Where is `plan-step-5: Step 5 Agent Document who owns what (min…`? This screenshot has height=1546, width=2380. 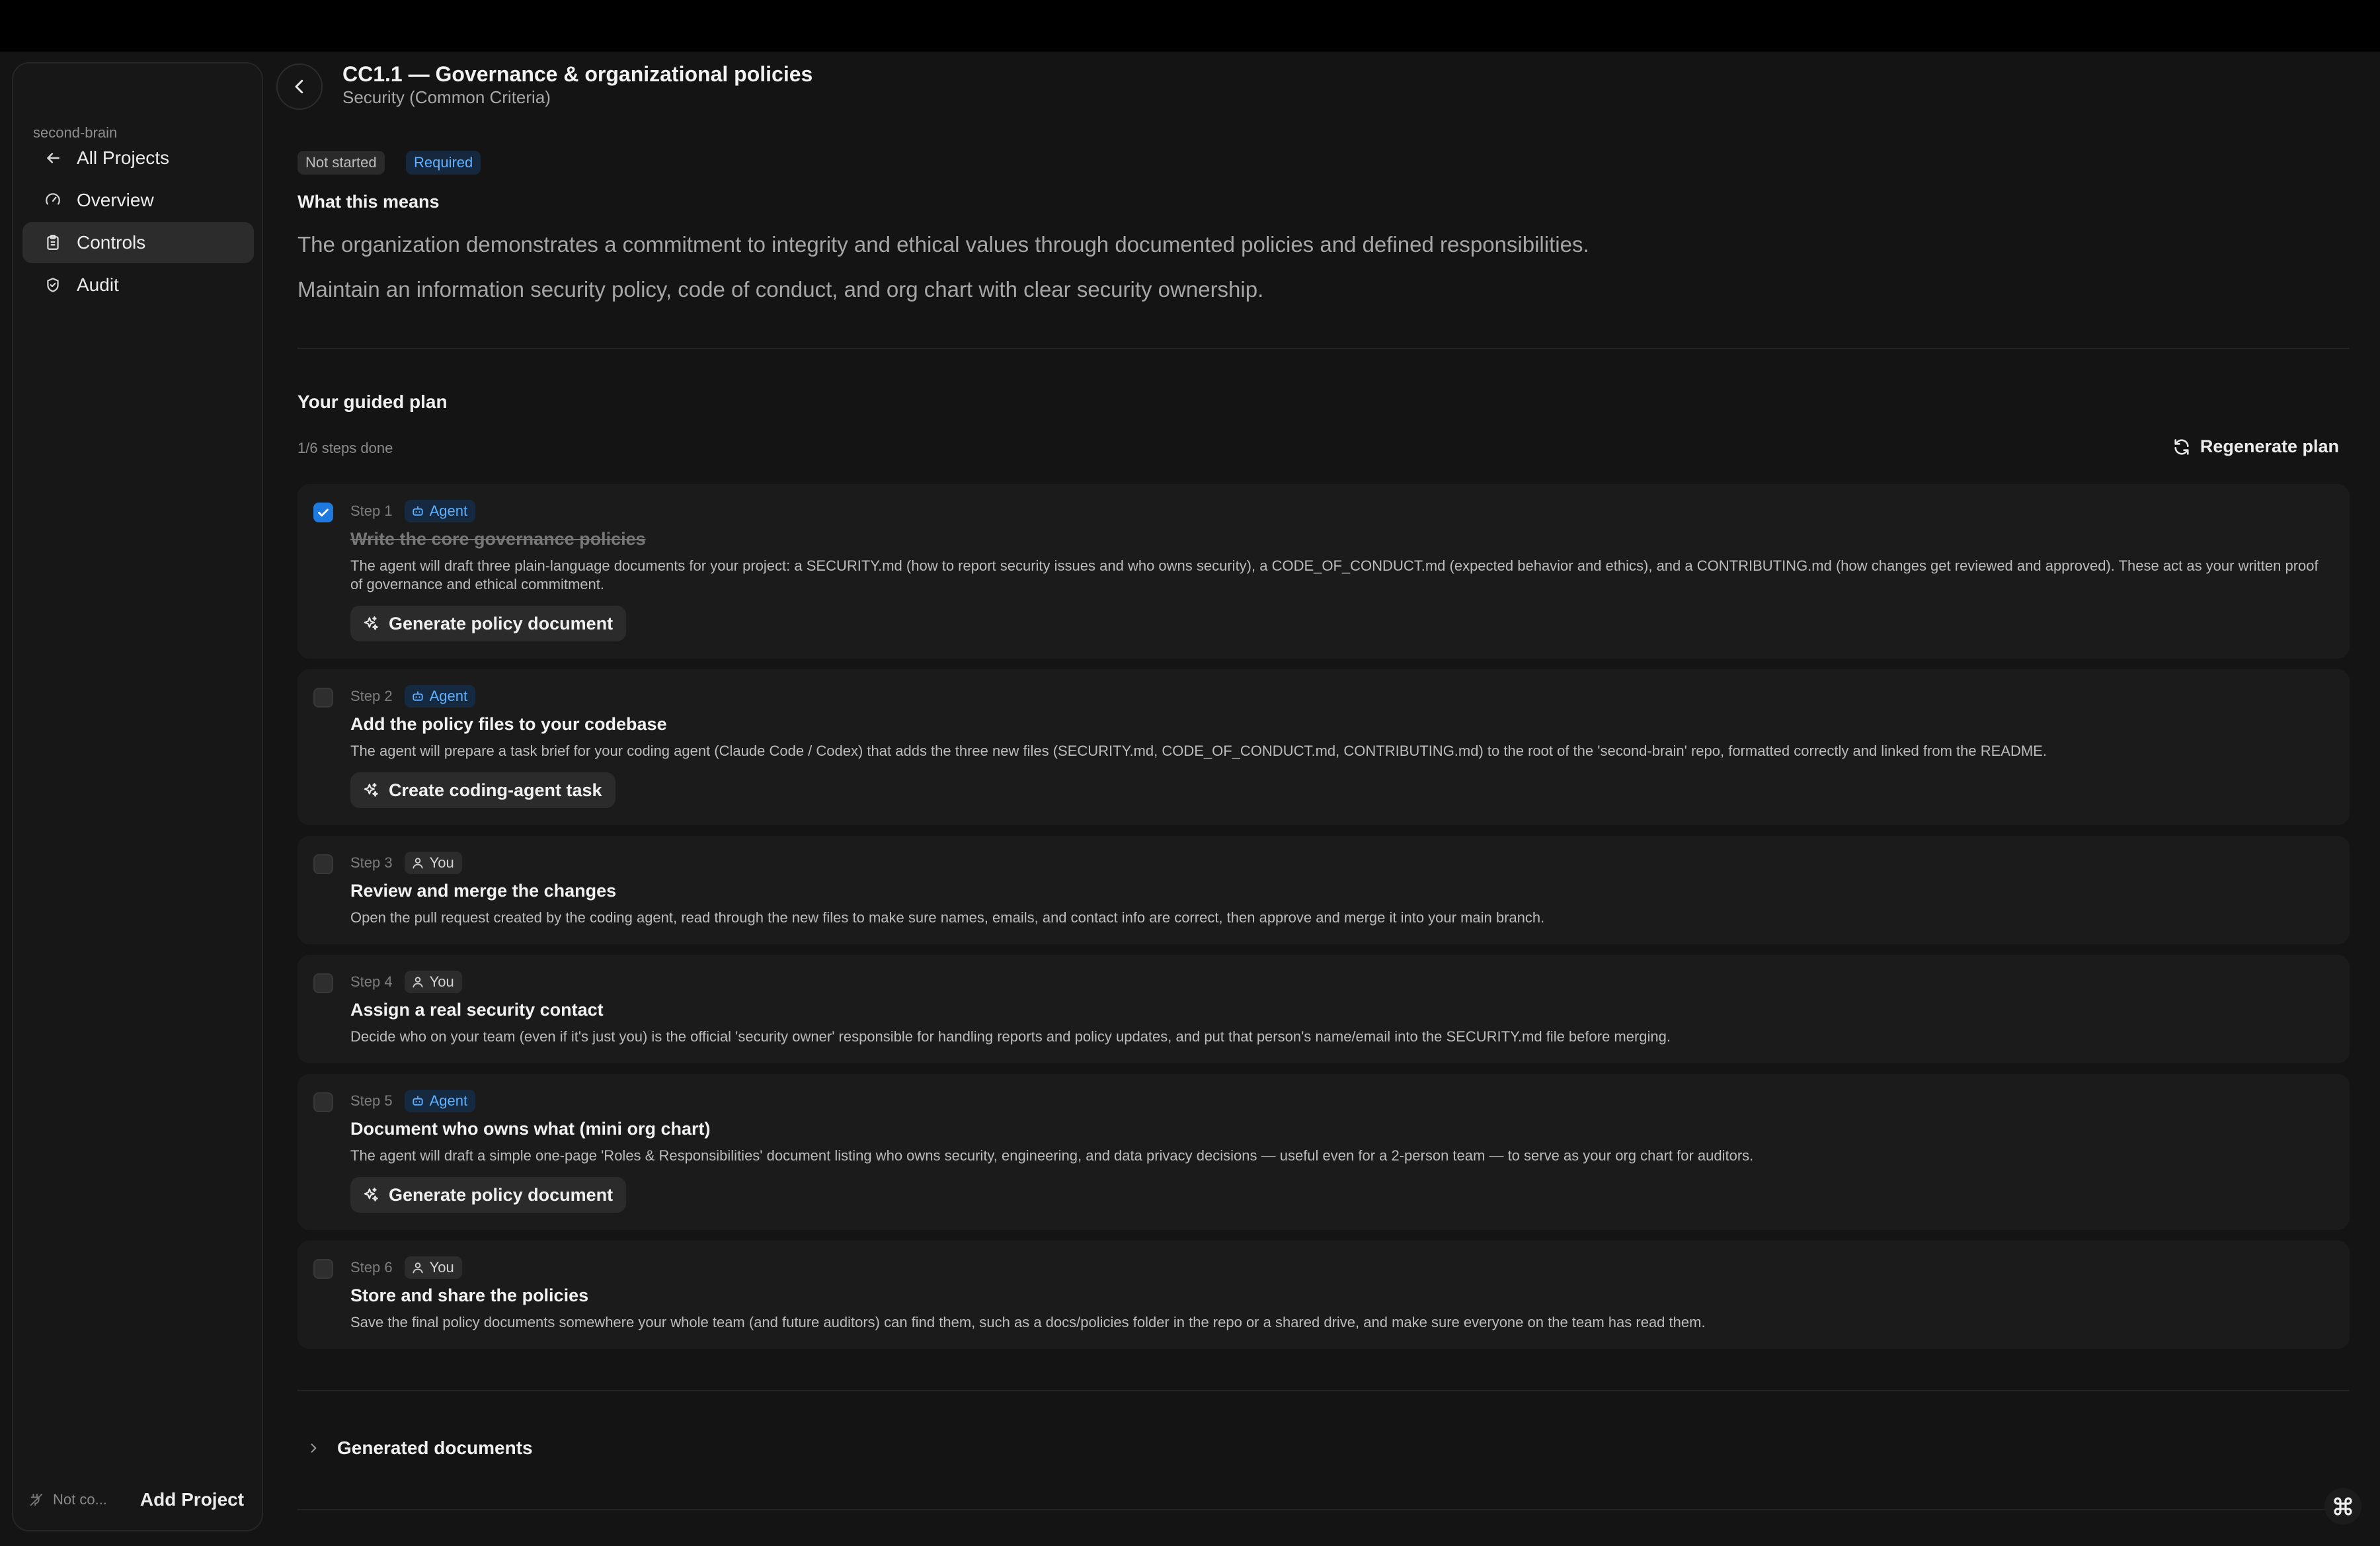 plan-step-5: Step 5 Agent Document who owns what (min… is located at coordinates (1324, 1152).